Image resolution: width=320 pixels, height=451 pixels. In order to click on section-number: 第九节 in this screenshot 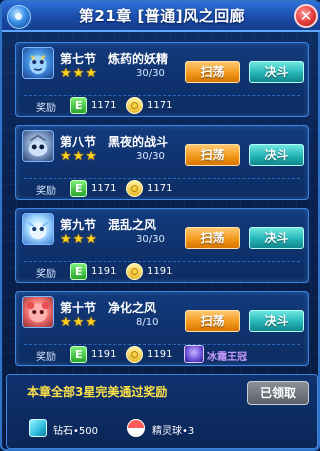, I will do `click(78, 225)`.